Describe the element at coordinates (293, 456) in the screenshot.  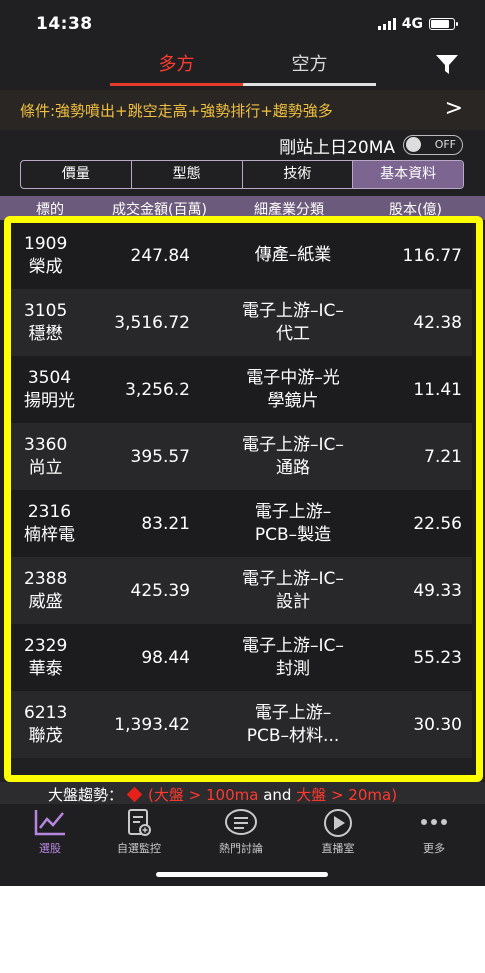
I see `industry: 電子上游–IC– 通路` at that location.